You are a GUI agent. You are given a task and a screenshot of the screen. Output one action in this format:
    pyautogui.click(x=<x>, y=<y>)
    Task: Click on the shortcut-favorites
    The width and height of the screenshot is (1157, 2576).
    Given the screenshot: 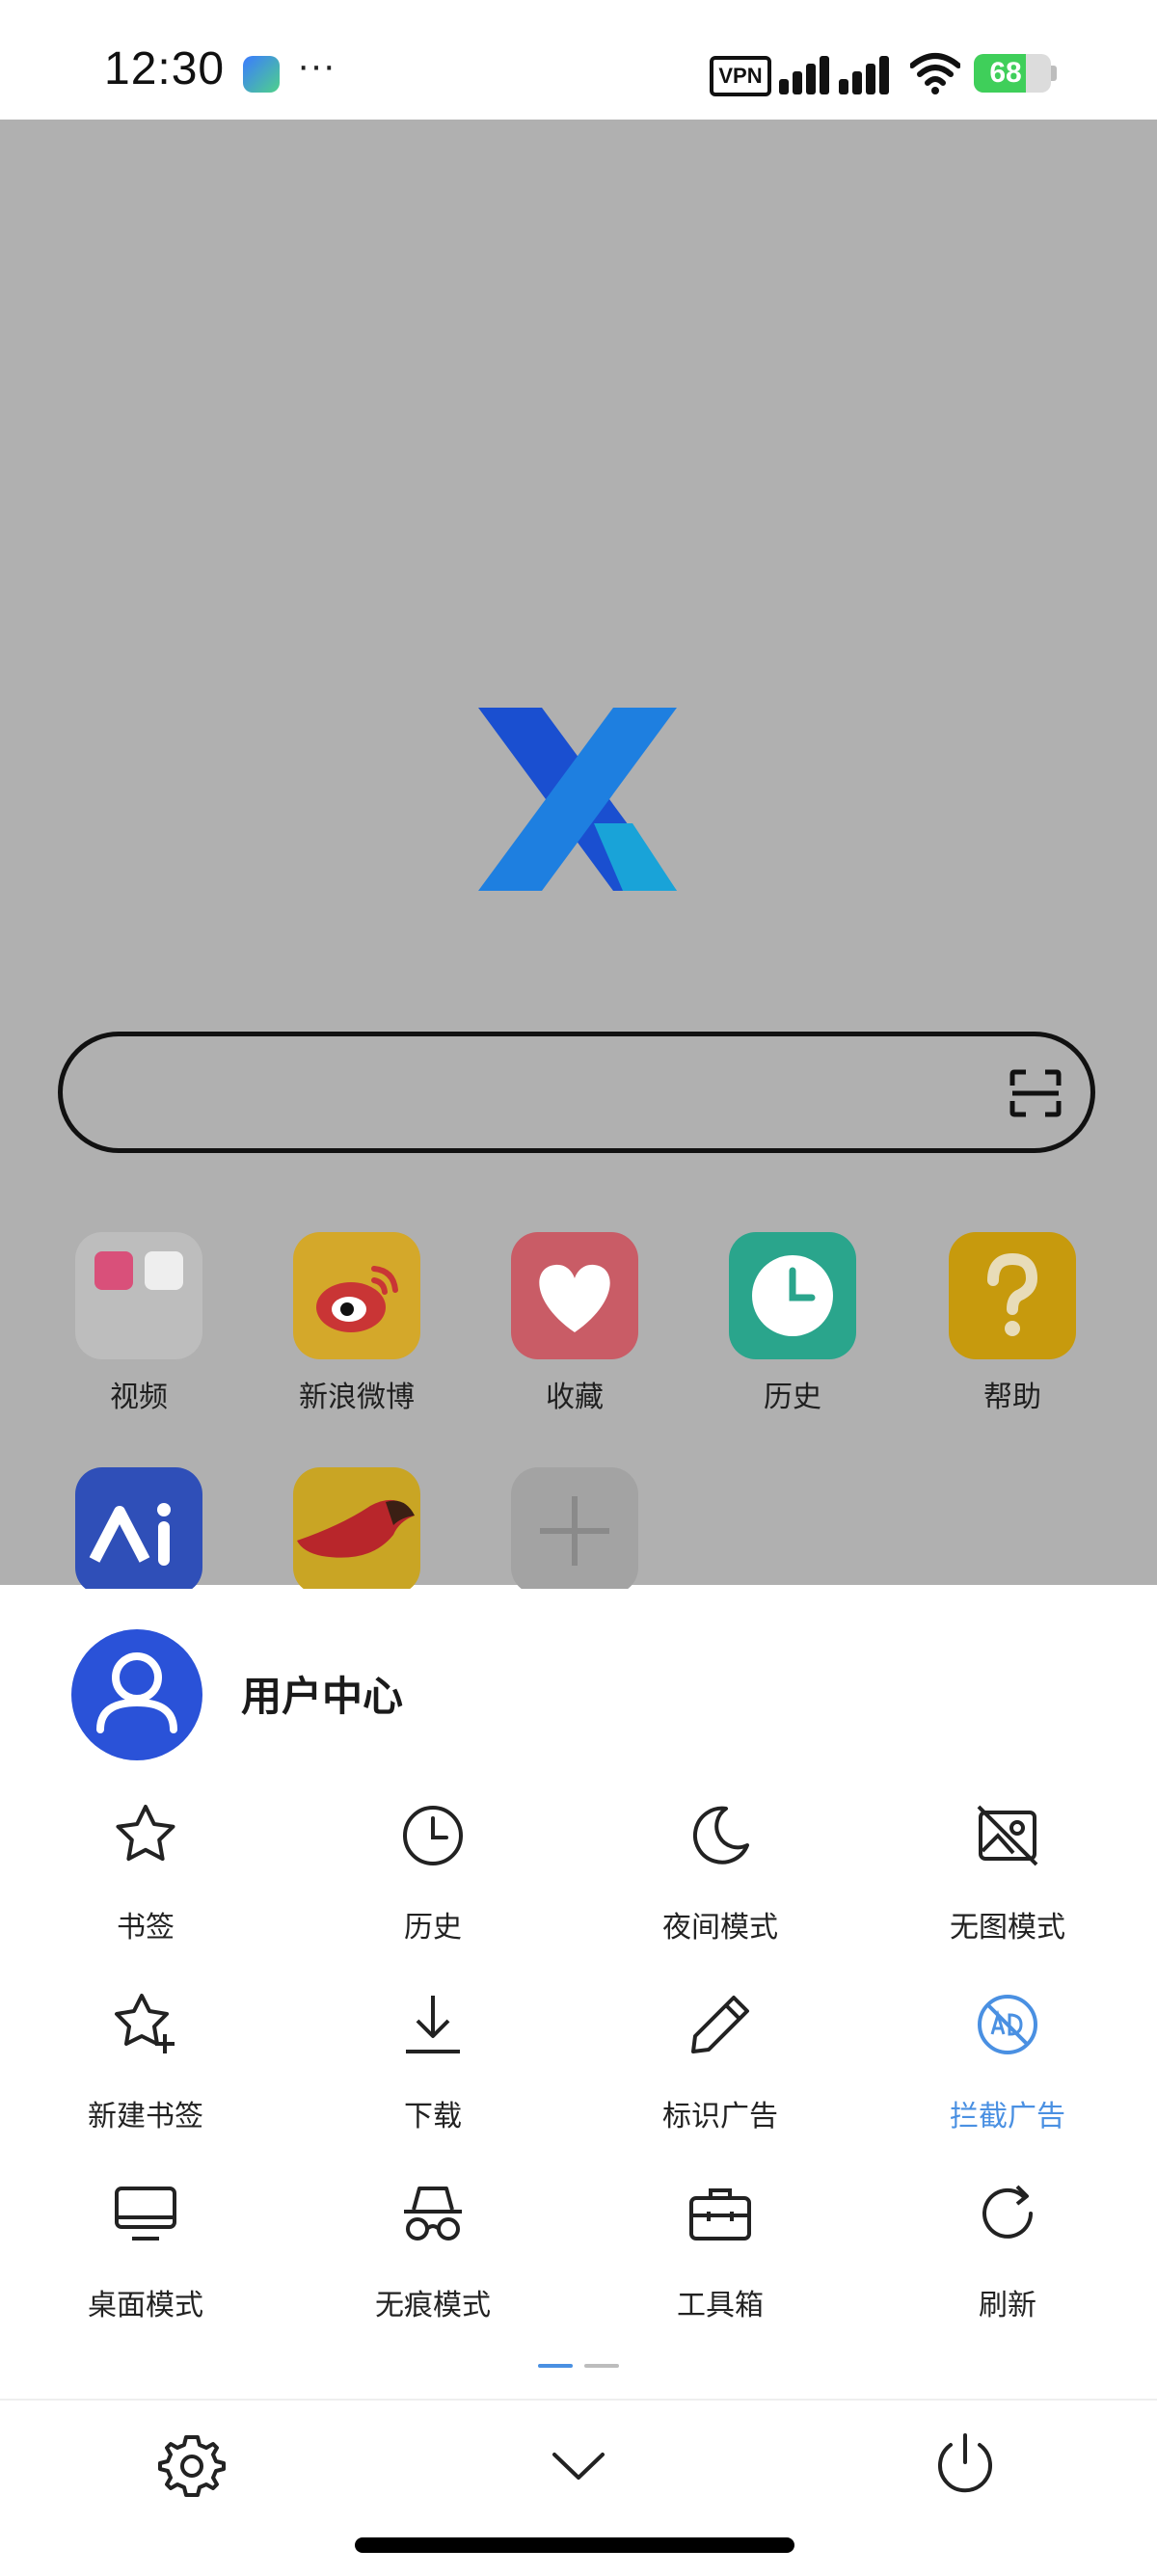 What is the action you would take?
    pyautogui.click(x=574, y=1296)
    